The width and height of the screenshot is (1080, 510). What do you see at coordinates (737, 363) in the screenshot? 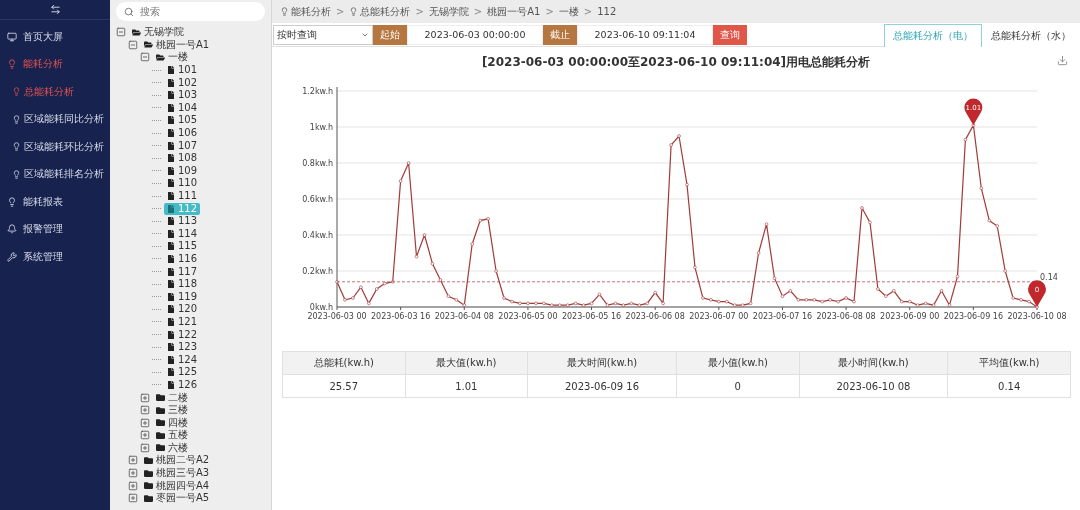
I see `column-header: 最小值(kw.h)` at bounding box center [737, 363].